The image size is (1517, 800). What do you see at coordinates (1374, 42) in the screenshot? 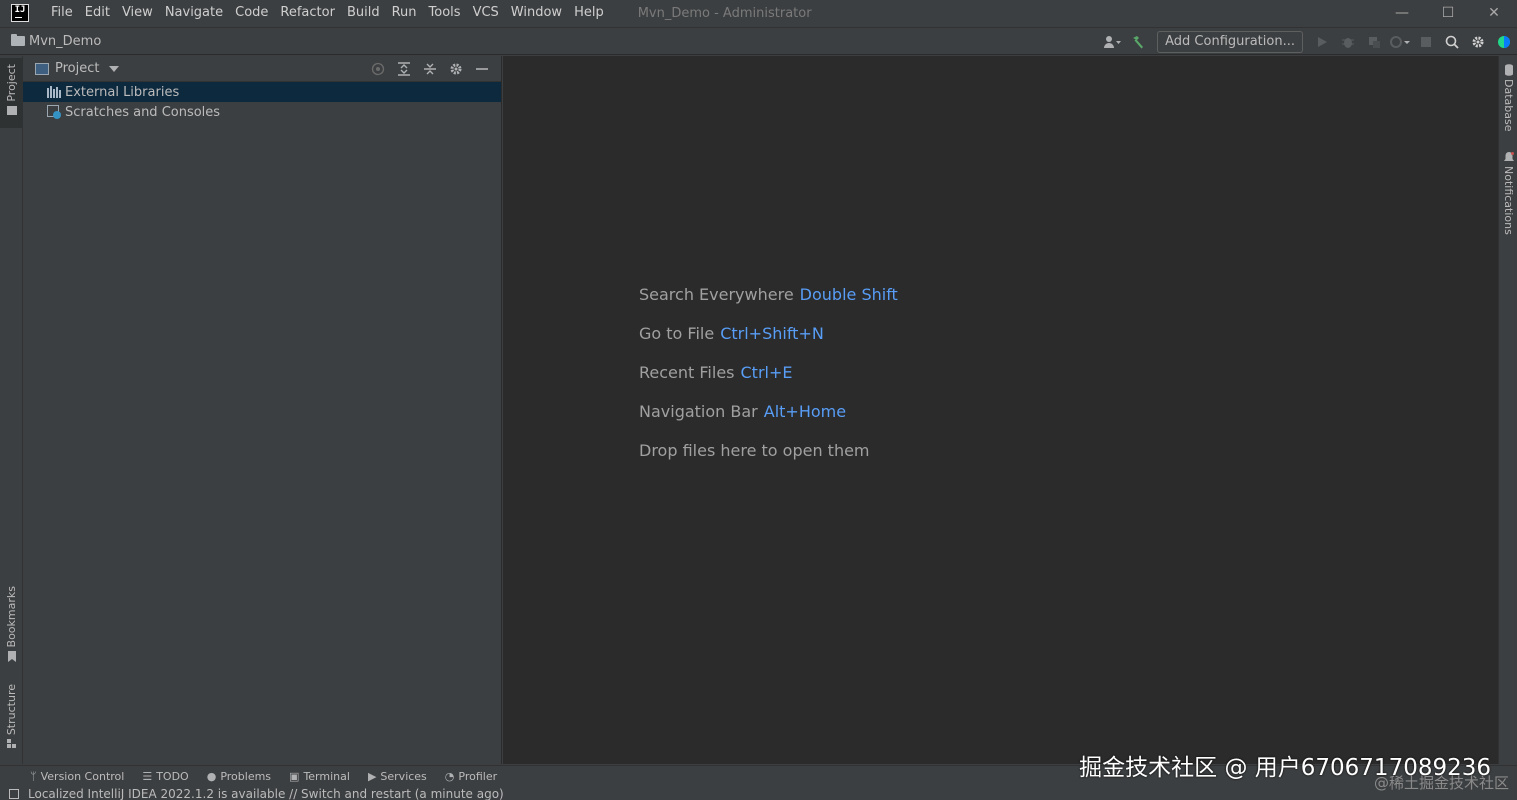
I see `run-with-coverage-icon` at bounding box center [1374, 42].